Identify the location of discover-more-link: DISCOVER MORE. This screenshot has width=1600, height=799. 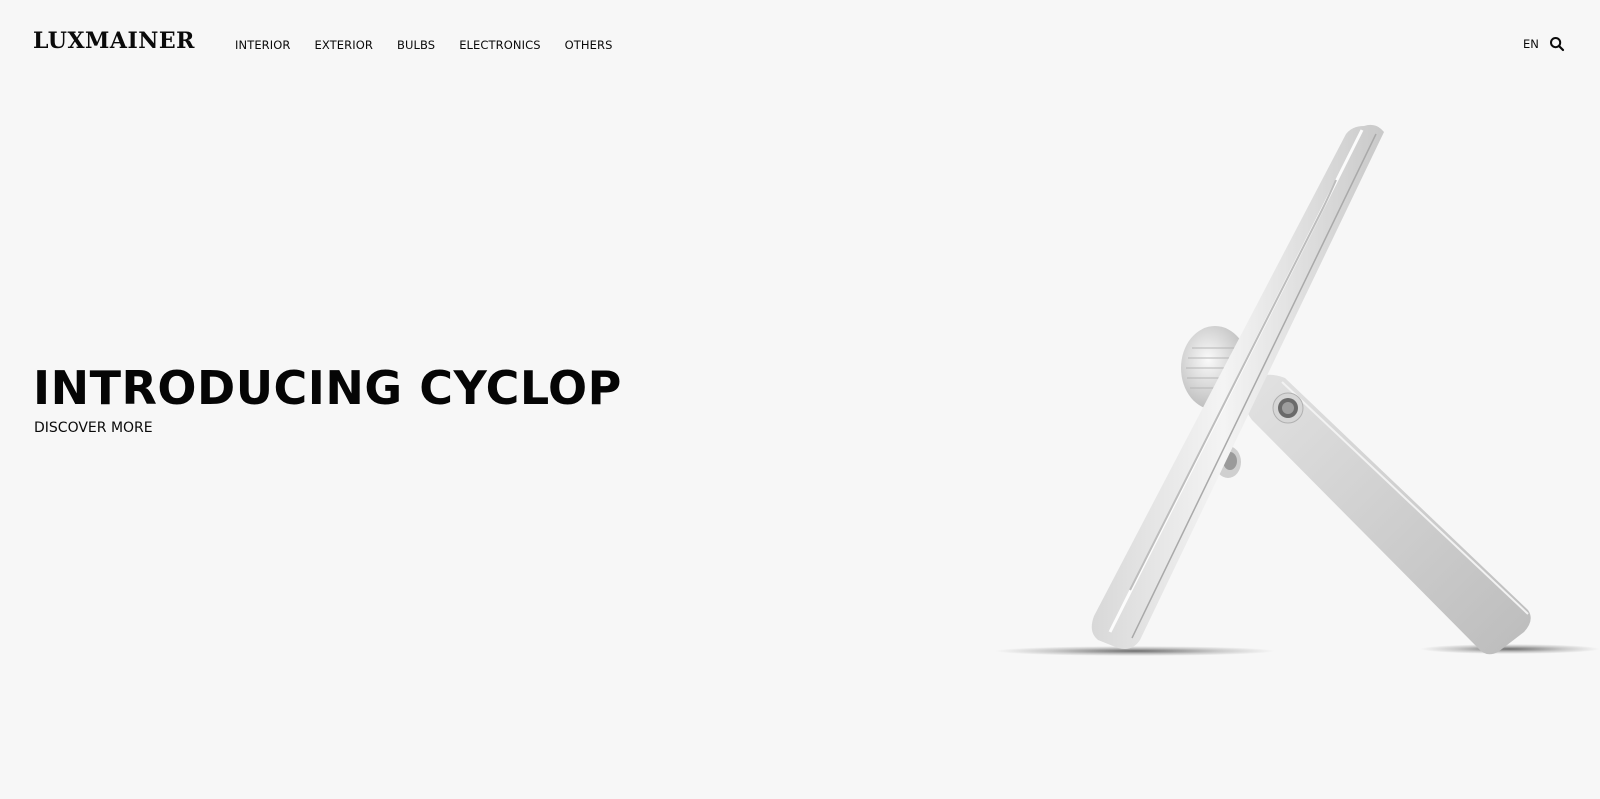
(93, 428).